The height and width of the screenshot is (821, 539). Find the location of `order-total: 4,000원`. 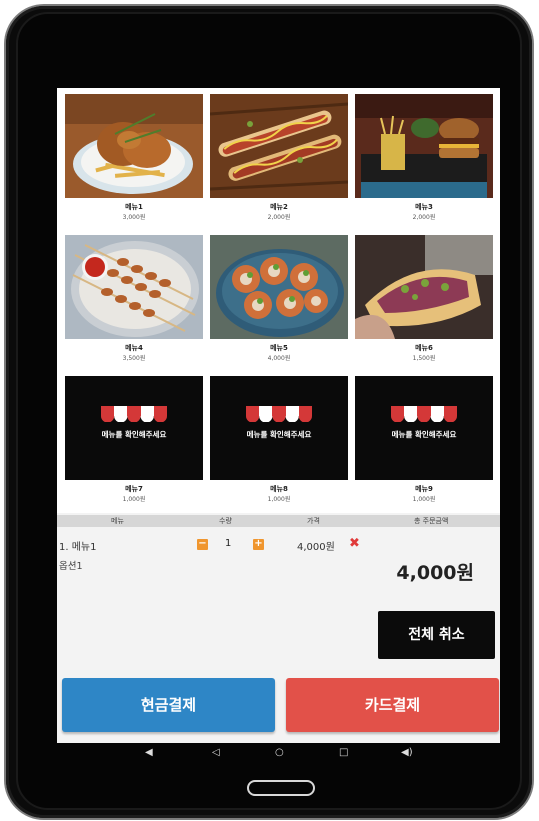

order-total: 4,000원 is located at coordinates (435, 573).